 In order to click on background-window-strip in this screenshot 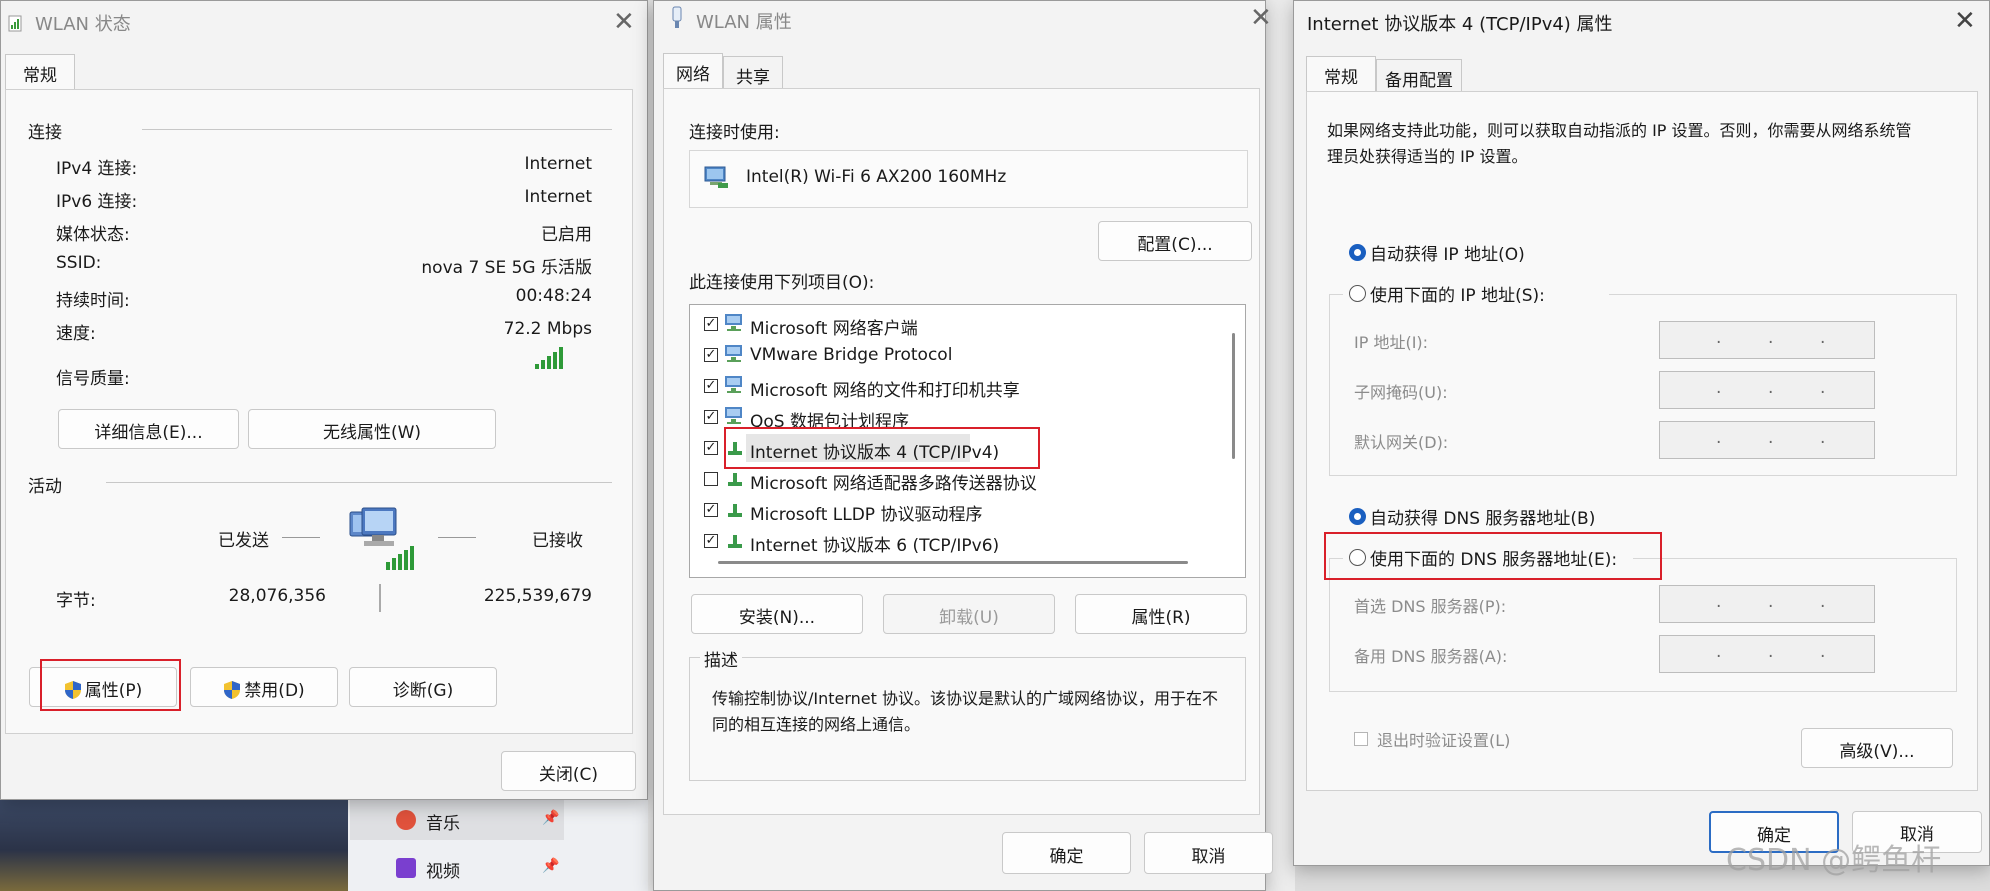, I will do `click(1280, 445)`.